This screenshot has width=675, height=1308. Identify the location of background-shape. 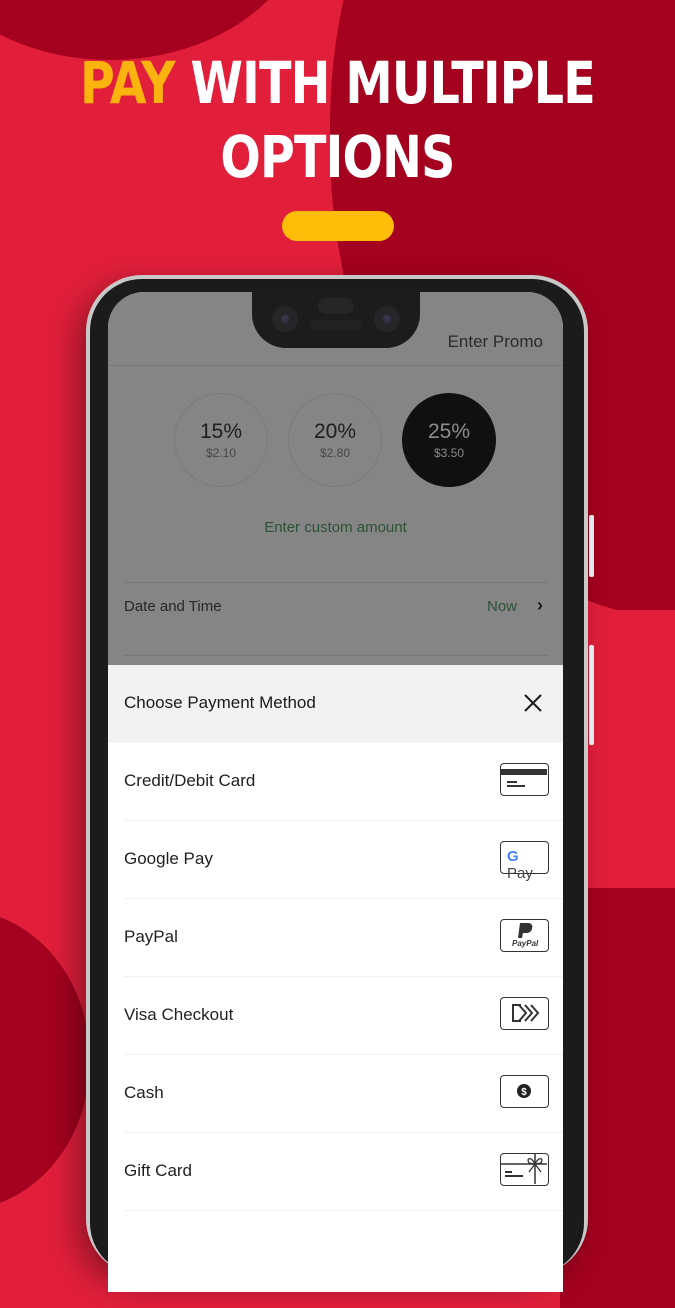
(45, 1060).